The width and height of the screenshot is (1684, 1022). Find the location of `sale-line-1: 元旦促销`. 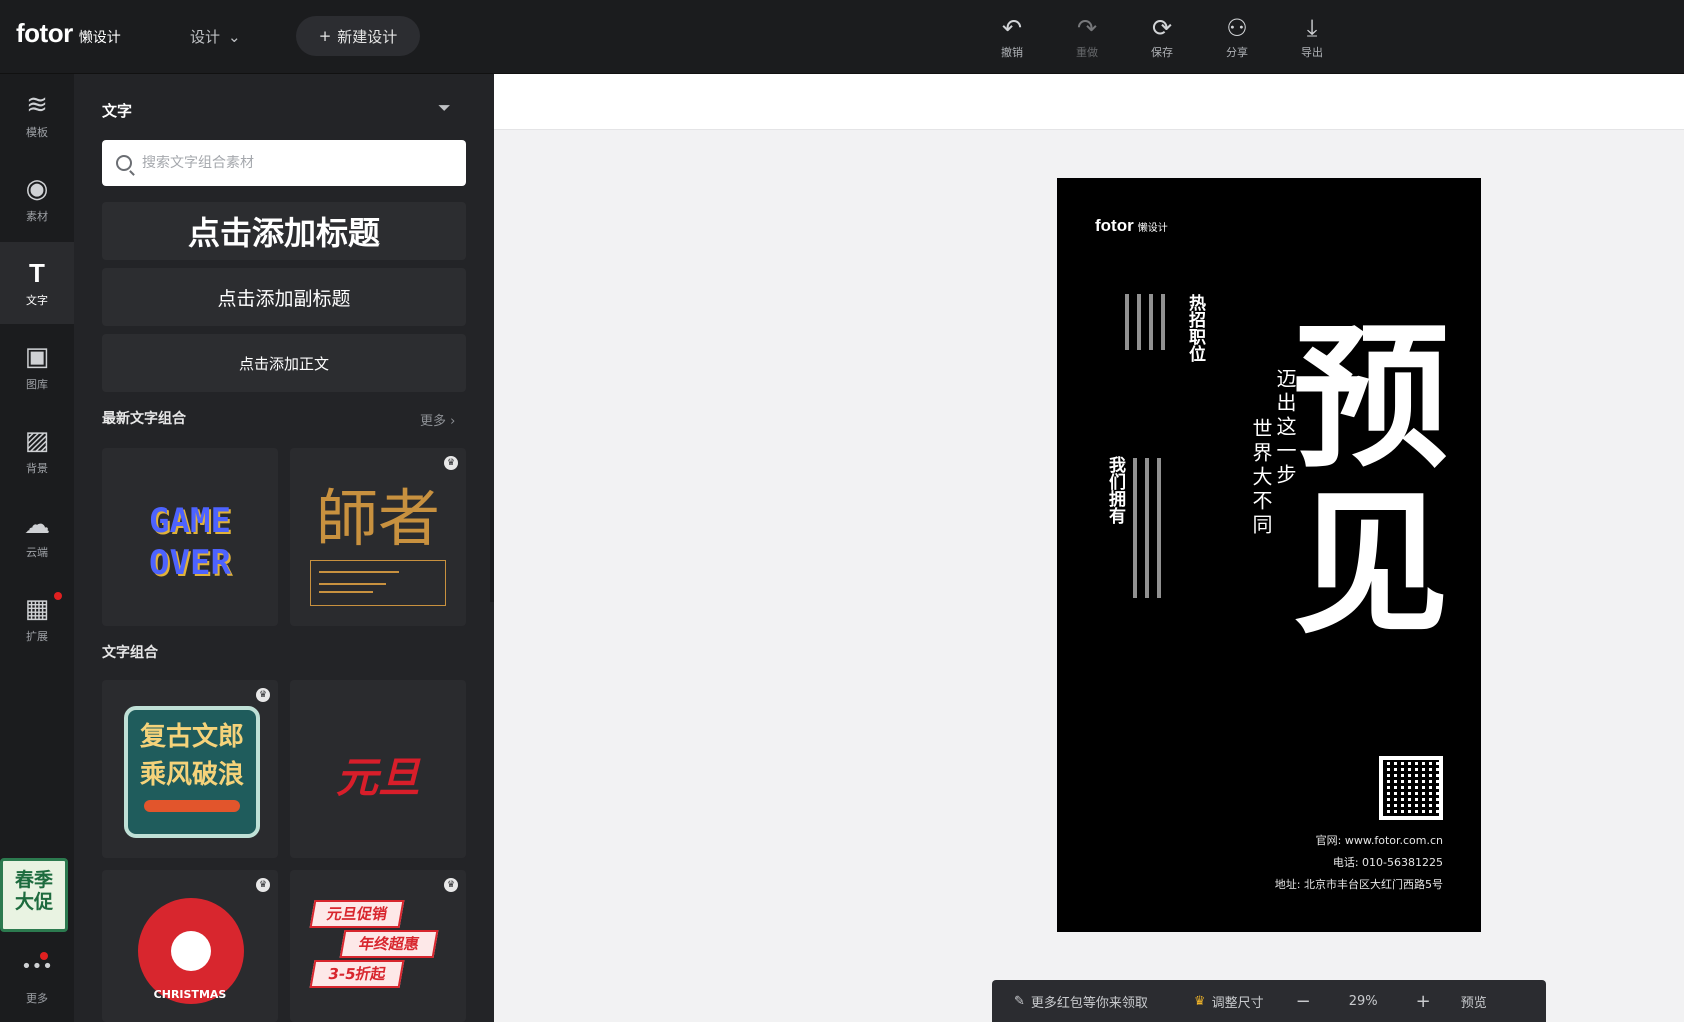

sale-line-1: 元旦促销 is located at coordinates (357, 914).